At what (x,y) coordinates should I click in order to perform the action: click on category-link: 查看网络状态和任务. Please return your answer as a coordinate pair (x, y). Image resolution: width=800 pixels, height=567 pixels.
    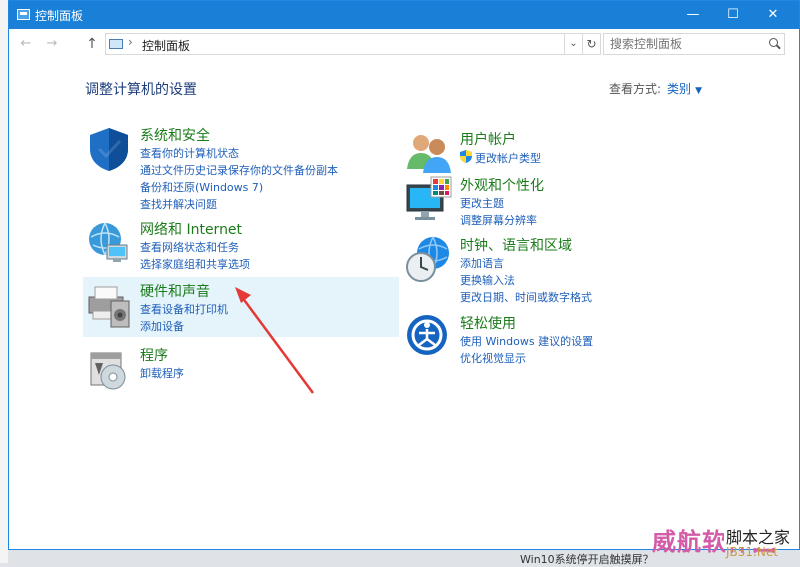
    Looking at the image, I should click on (189, 247).